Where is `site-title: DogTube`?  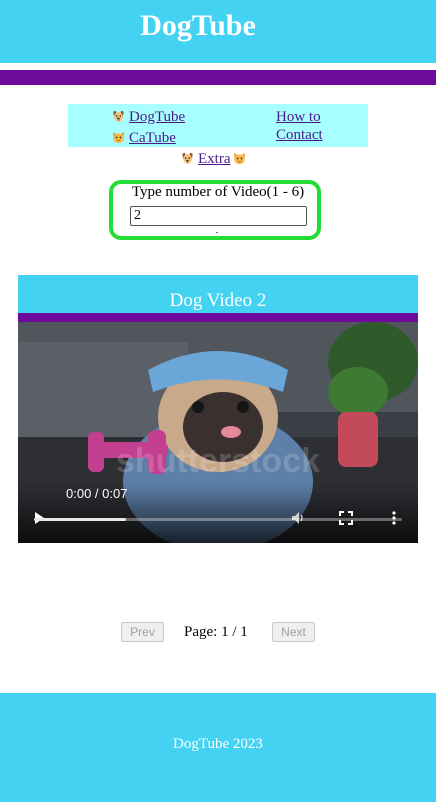
site-title: DogTube is located at coordinates (198, 25).